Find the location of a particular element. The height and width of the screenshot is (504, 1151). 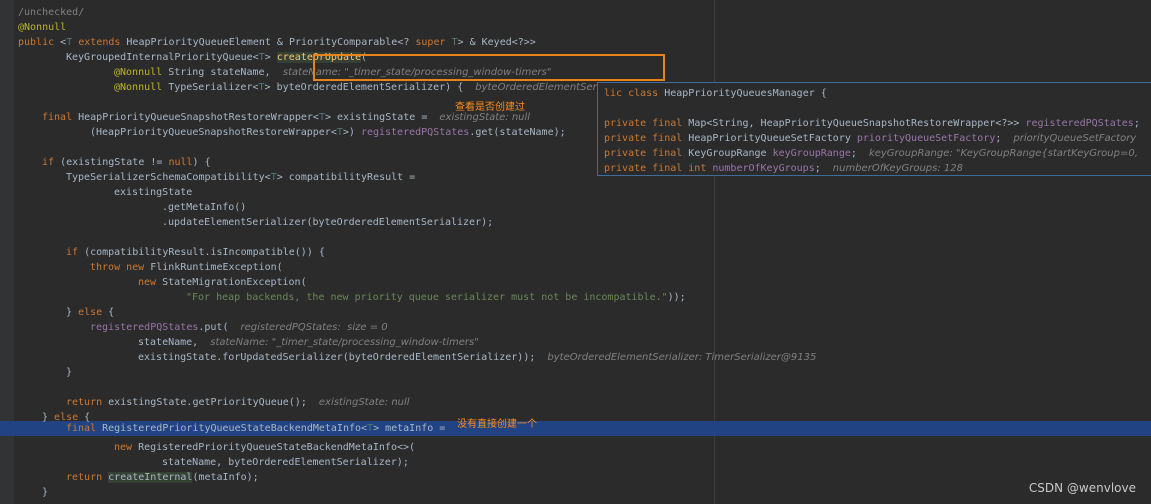

code-line: throw new FlinkRuntimeException( is located at coordinates (186, 267).